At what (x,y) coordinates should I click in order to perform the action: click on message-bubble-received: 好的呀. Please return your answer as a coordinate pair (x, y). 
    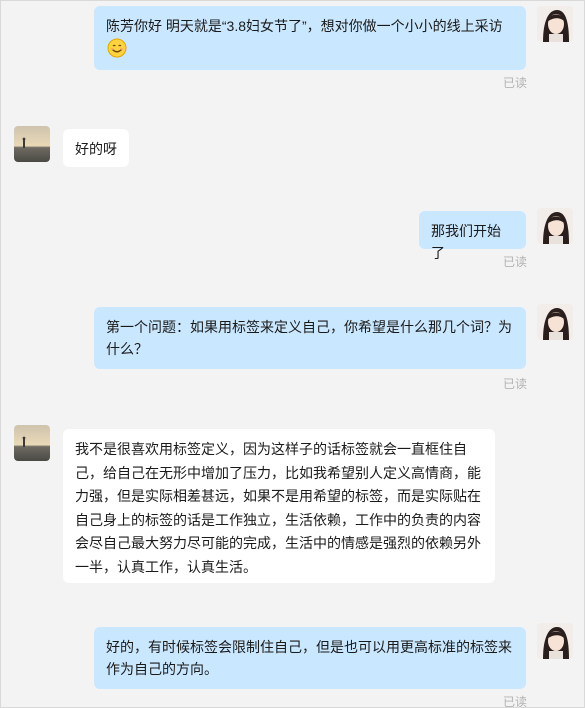
    Looking at the image, I should click on (96, 148).